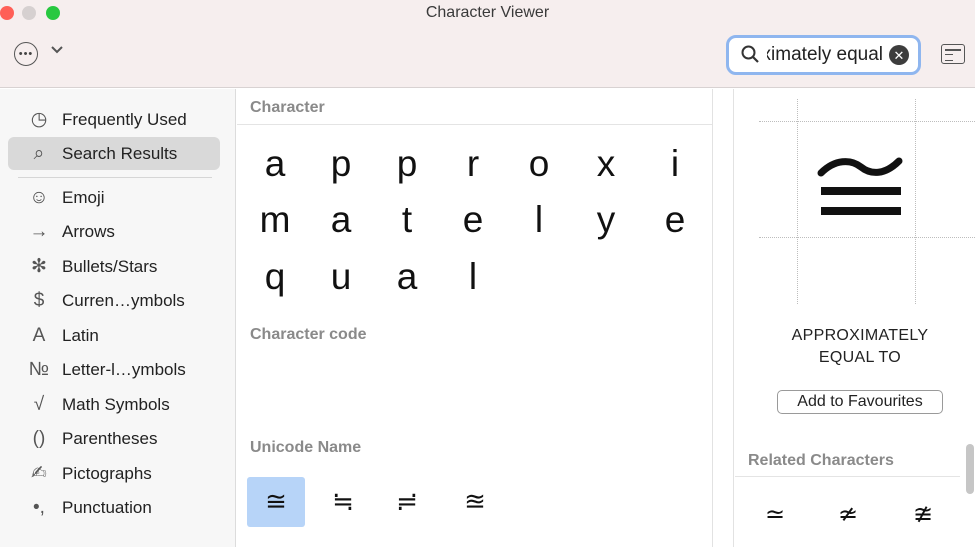  What do you see at coordinates (899, 55) in the screenshot?
I see `clear-search-icon: ✕` at bounding box center [899, 55].